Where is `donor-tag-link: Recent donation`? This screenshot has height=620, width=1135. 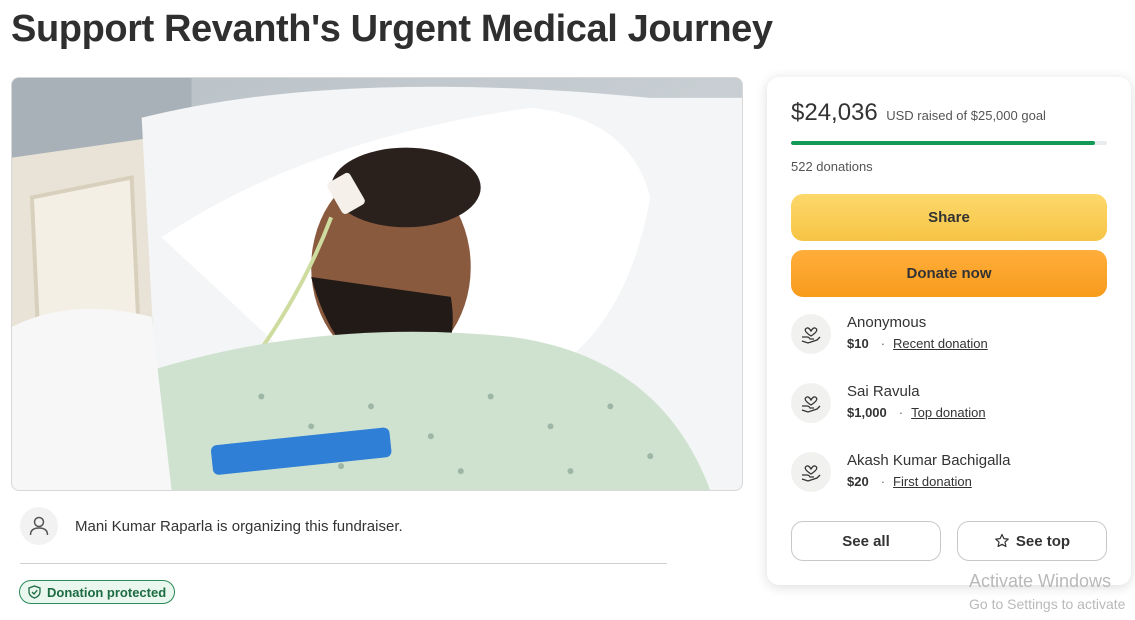 donor-tag-link: Recent donation is located at coordinates (940, 343).